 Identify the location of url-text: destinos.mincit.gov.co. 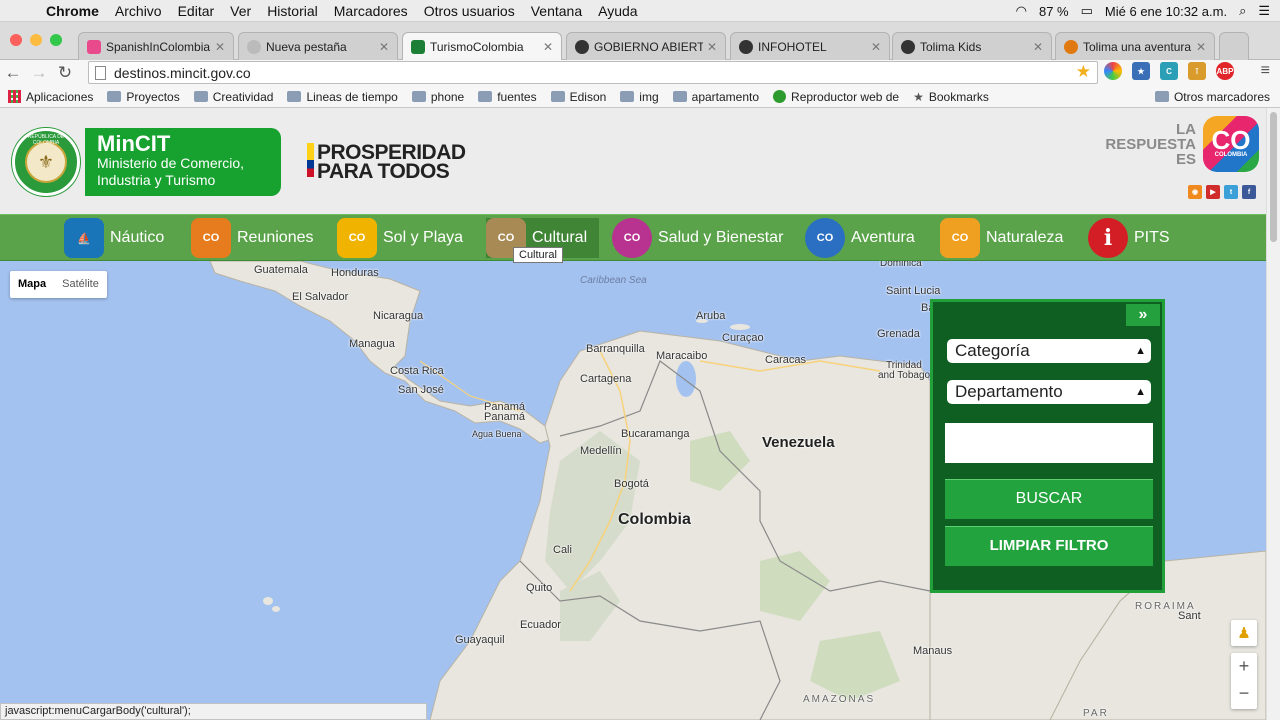
(182, 72).